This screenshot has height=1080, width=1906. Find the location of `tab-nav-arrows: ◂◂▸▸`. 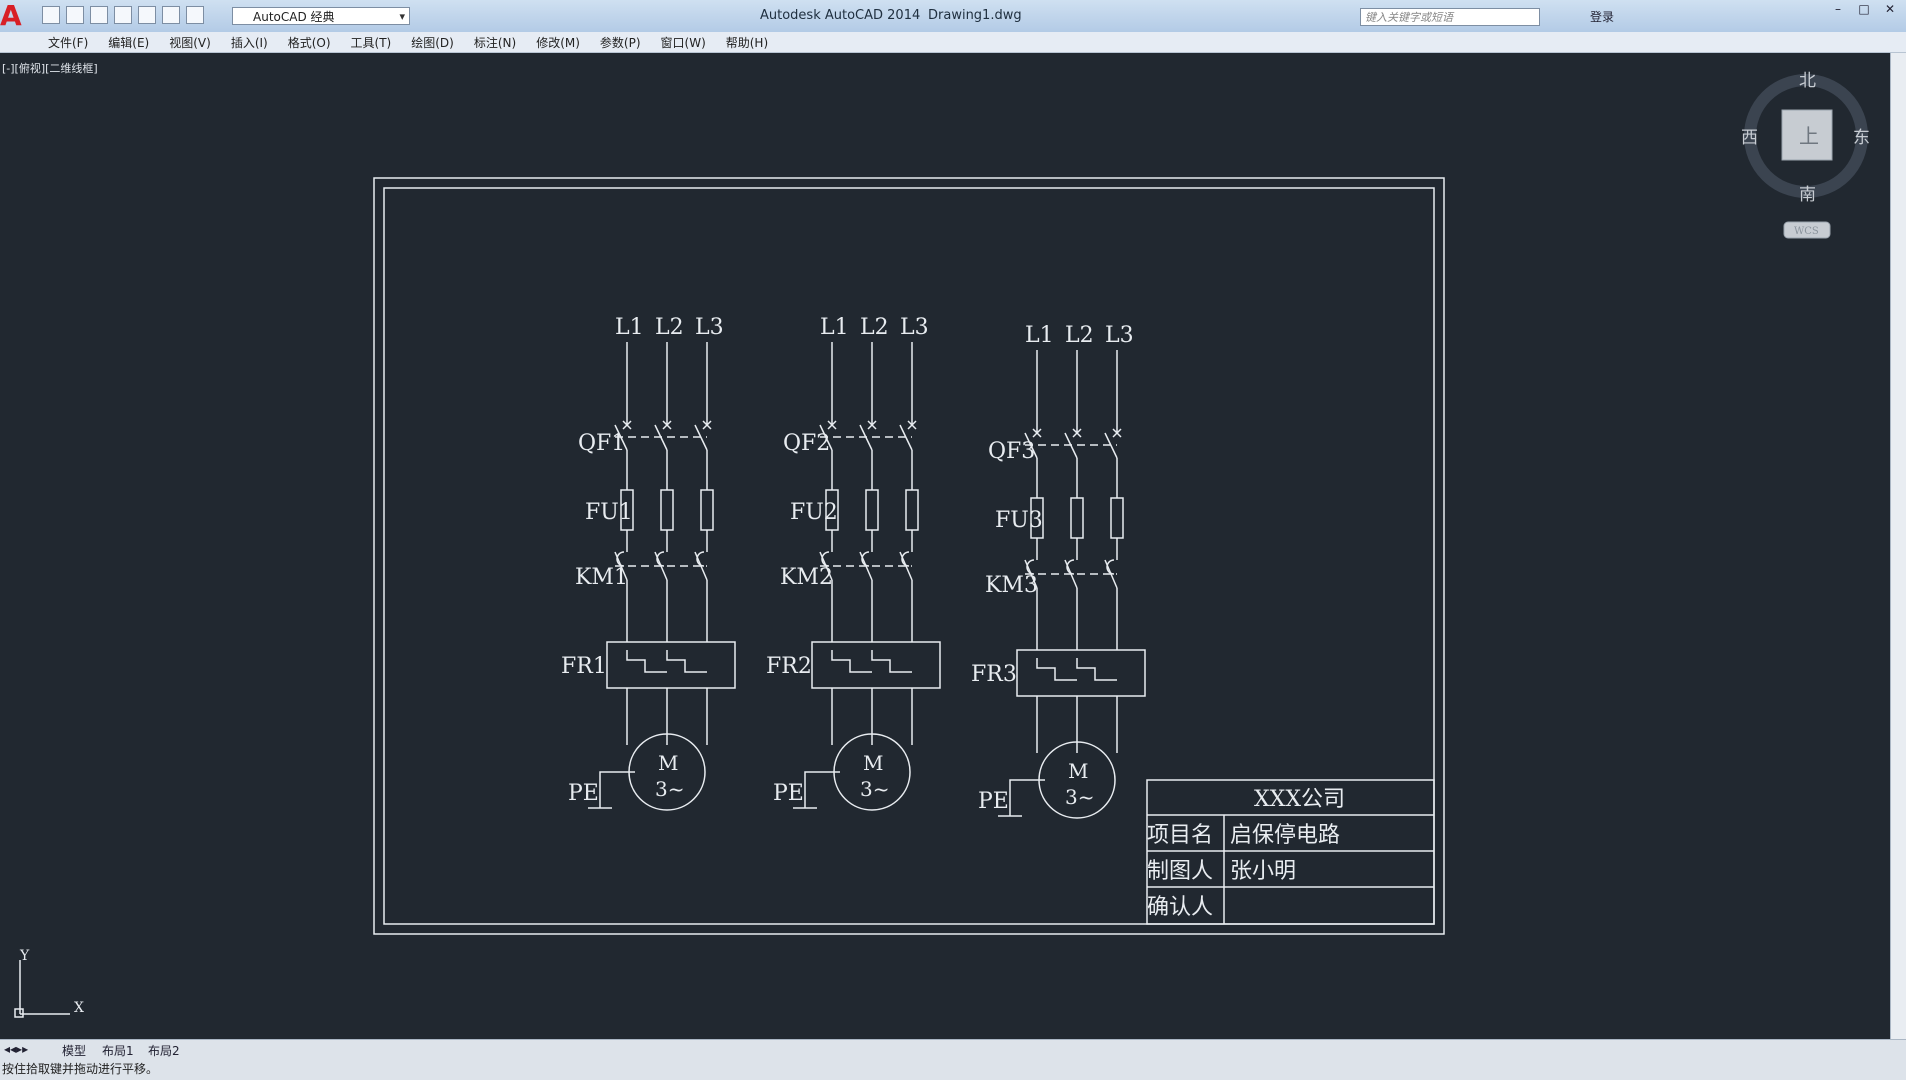

tab-nav-arrows: ◂◂▸▸ is located at coordinates (16, 1049).